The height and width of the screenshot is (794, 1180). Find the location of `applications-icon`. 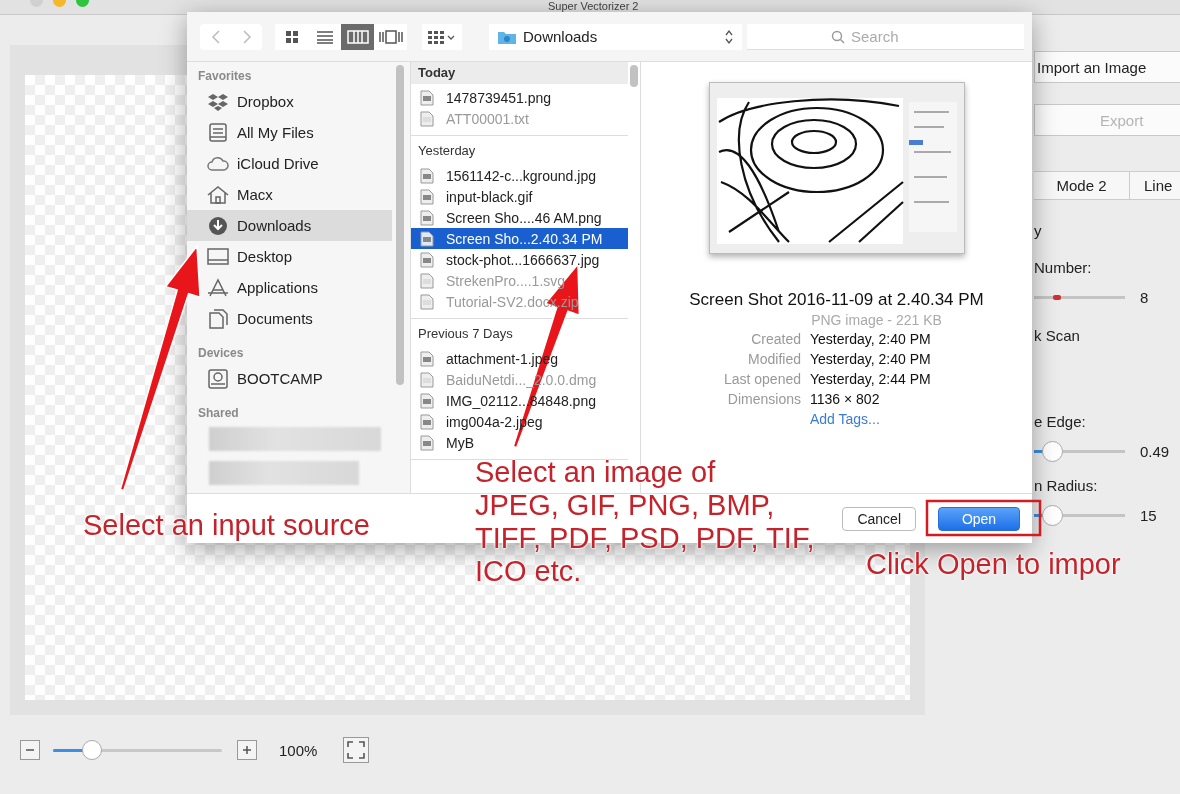

applications-icon is located at coordinates (218, 287).